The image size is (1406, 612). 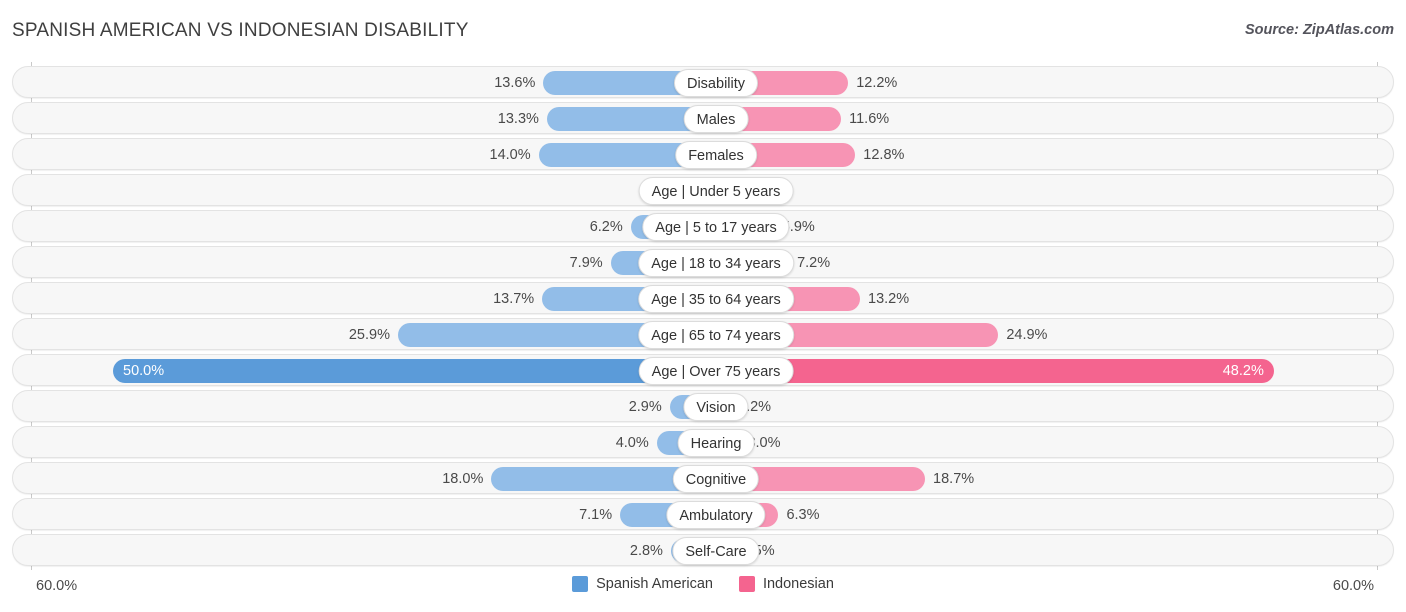 What do you see at coordinates (716, 479) in the screenshot?
I see `category-label: Cognitive` at bounding box center [716, 479].